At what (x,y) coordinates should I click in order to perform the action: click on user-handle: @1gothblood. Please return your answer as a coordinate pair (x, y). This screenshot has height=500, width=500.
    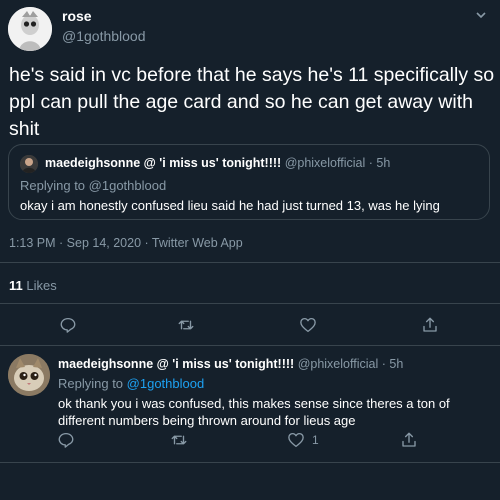
    Looking at the image, I should click on (104, 36).